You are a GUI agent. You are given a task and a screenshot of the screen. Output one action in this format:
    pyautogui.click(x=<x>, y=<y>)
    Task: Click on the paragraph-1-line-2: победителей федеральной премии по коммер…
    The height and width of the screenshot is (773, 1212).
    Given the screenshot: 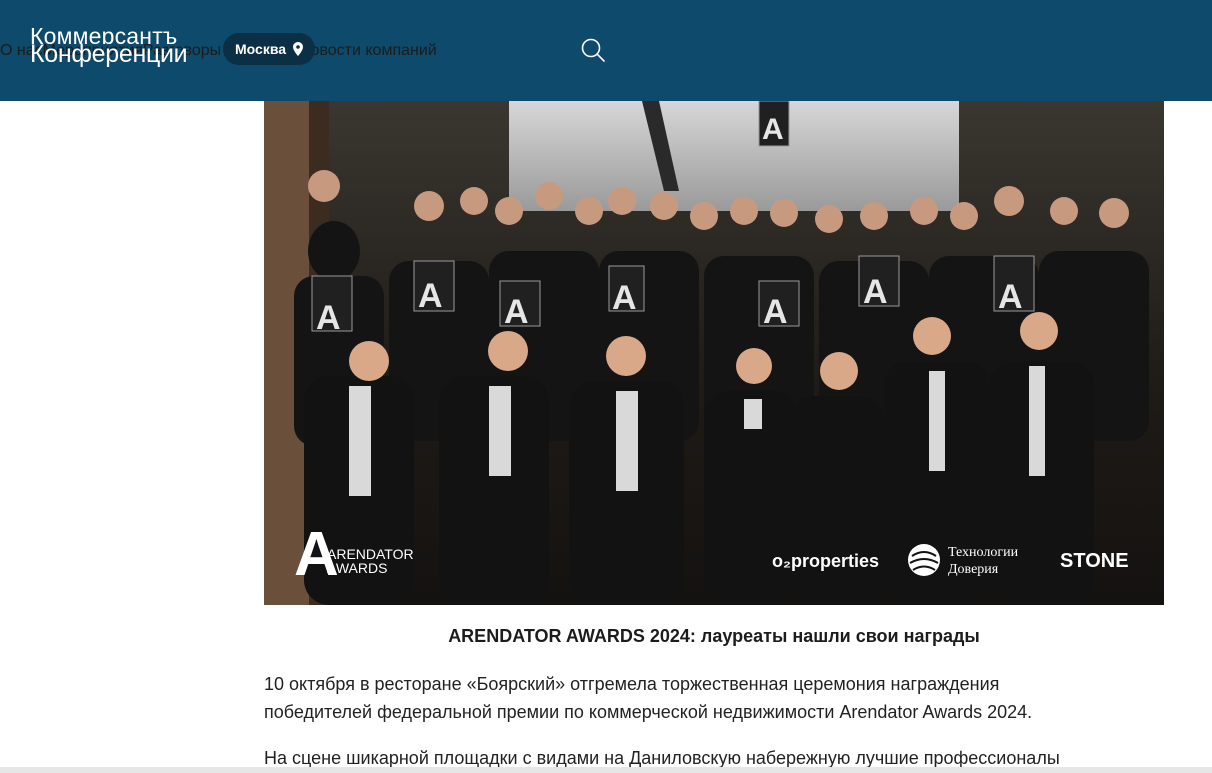 What is the action you would take?
    pyautogui.click(x=648, y=712)
    